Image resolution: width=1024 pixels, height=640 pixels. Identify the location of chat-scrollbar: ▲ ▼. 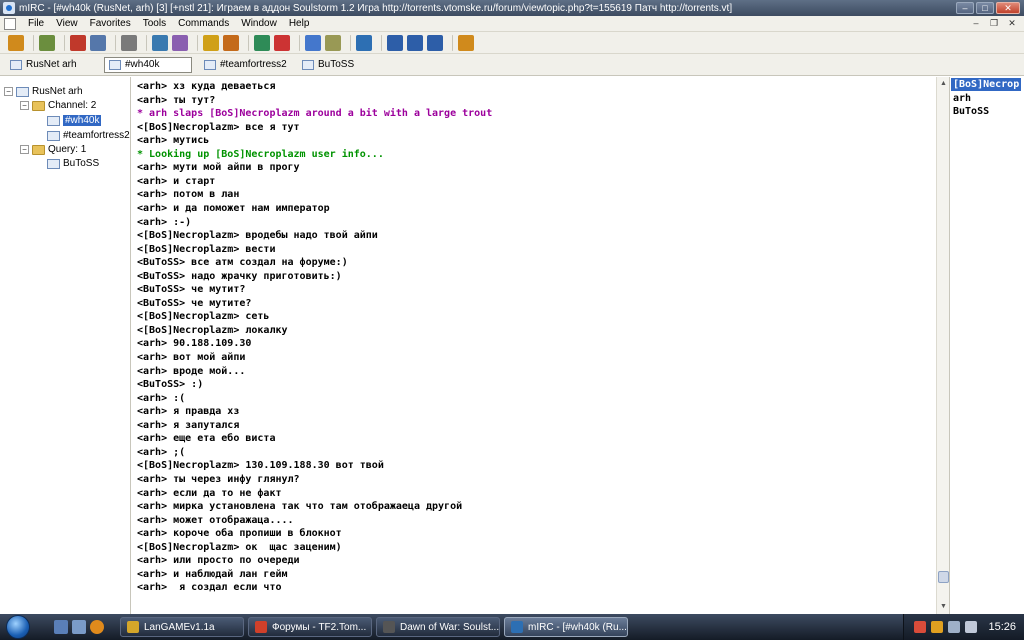
(942, 345).